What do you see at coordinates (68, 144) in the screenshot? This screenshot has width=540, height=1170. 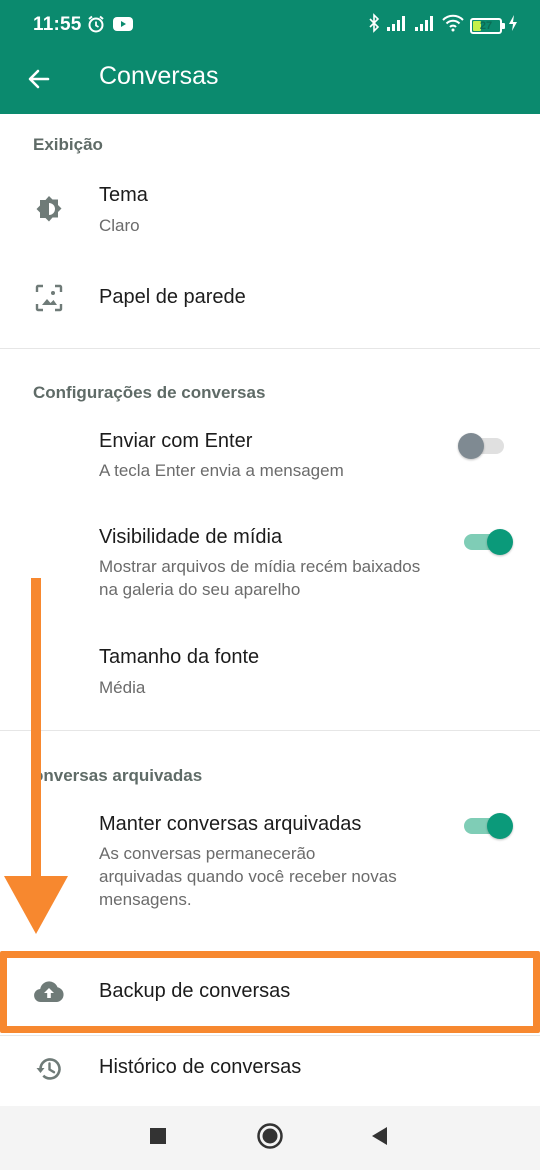 I see `section-header-display: Exibição` at bounding box center [68, 144].